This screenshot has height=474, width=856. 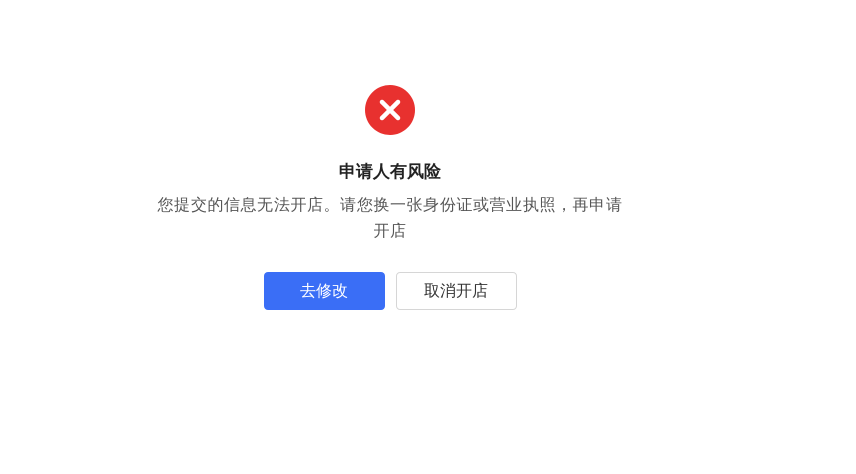 What do you see at coordinates (456, 291) in the screenshot?
I see `cancel-button: 取消开店` at bounding box center [456, 291].